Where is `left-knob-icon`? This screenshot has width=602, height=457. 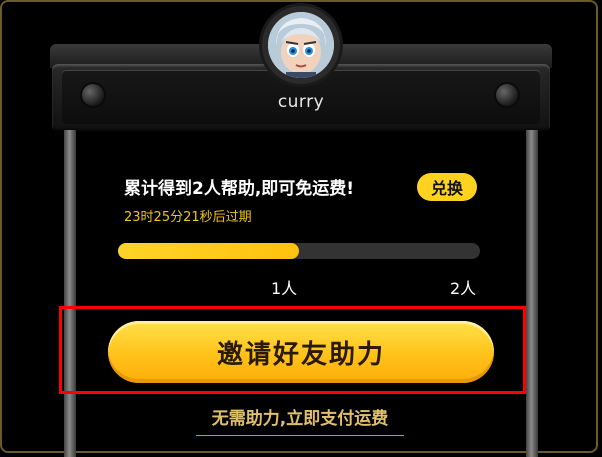
left-knob-icon is located at coordinates (93, 95).